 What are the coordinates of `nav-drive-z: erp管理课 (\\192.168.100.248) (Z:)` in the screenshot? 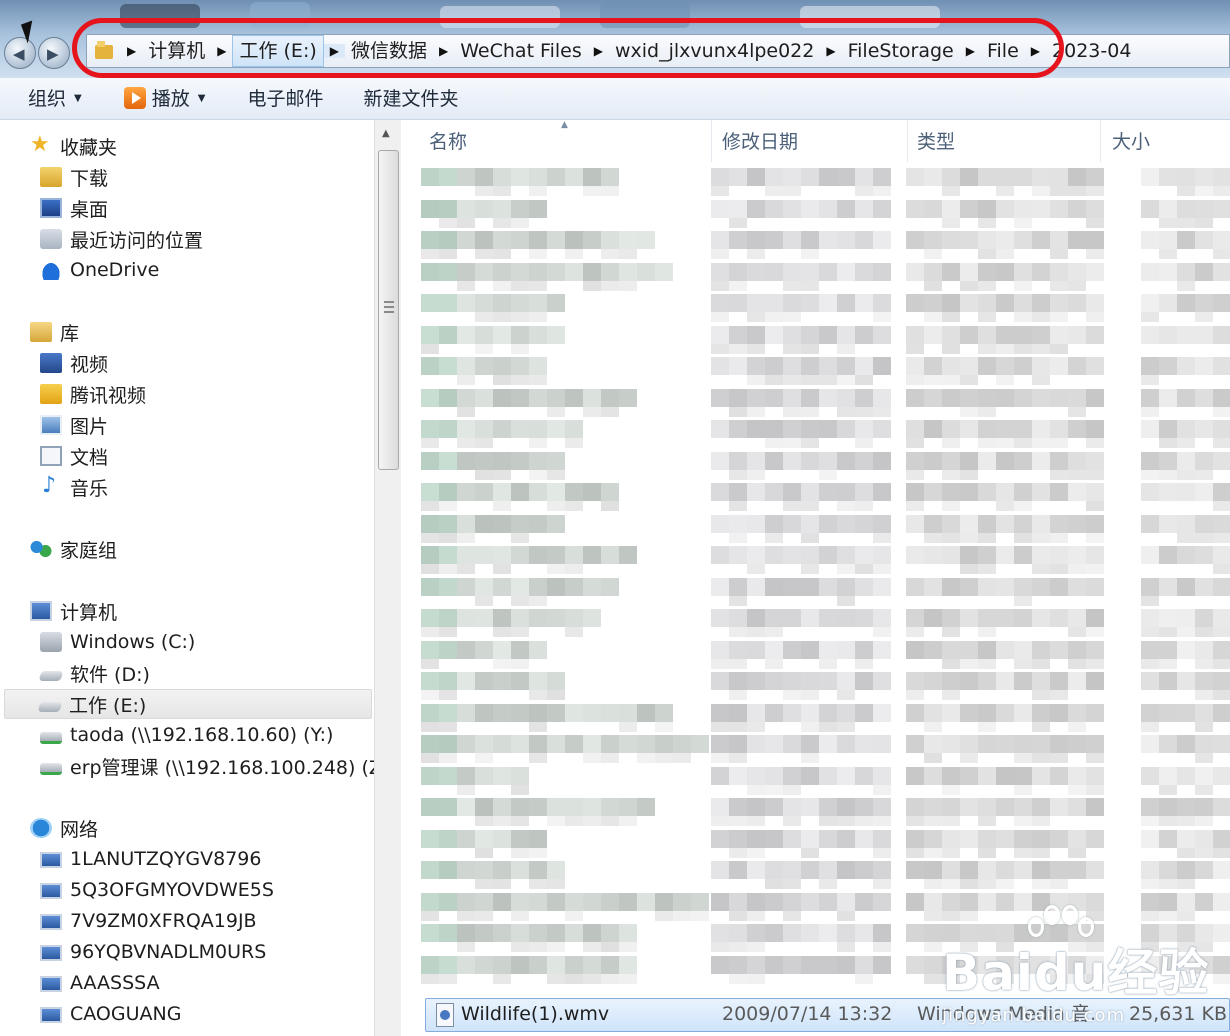 It's located at (208, 766).